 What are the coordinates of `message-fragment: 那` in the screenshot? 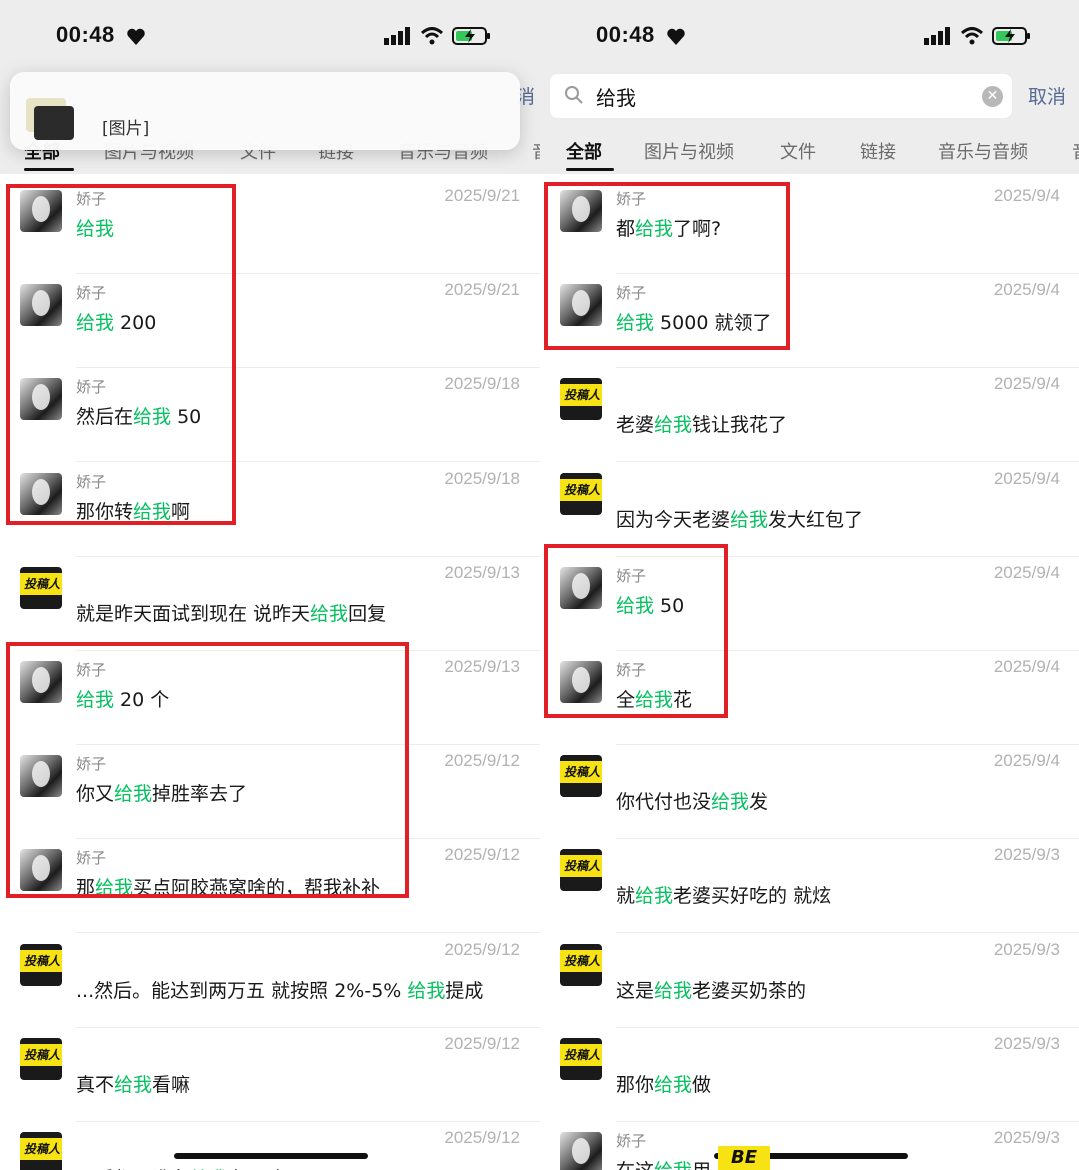 It's located at (86, 888).